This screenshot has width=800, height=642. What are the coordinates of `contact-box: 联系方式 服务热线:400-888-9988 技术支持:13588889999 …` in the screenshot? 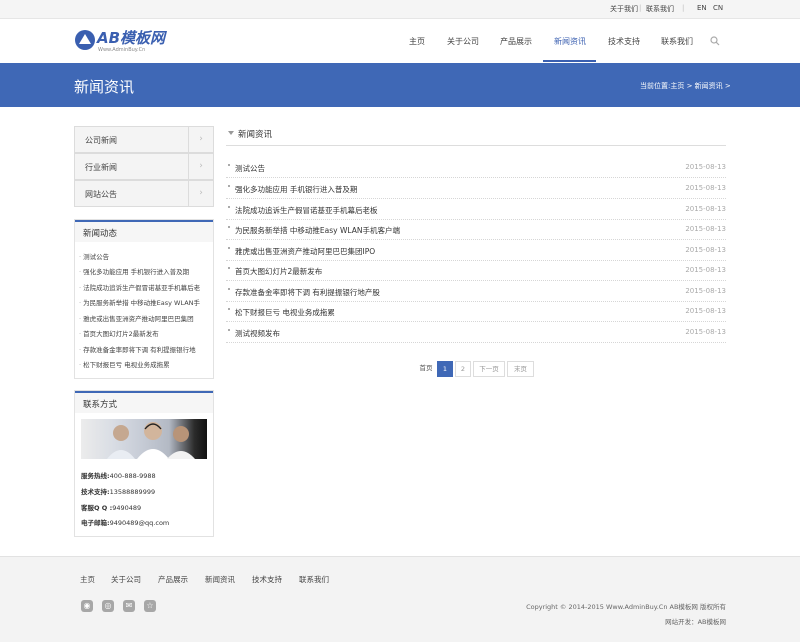 It's located at (144, 463).